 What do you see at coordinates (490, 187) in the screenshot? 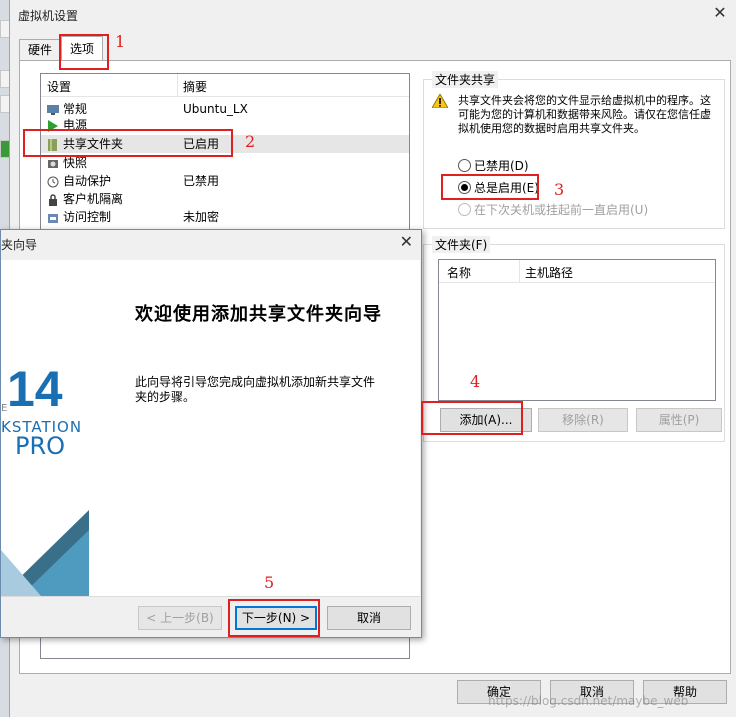
I see `annotation-box-always-enabled` at bounding box center [490, 187].